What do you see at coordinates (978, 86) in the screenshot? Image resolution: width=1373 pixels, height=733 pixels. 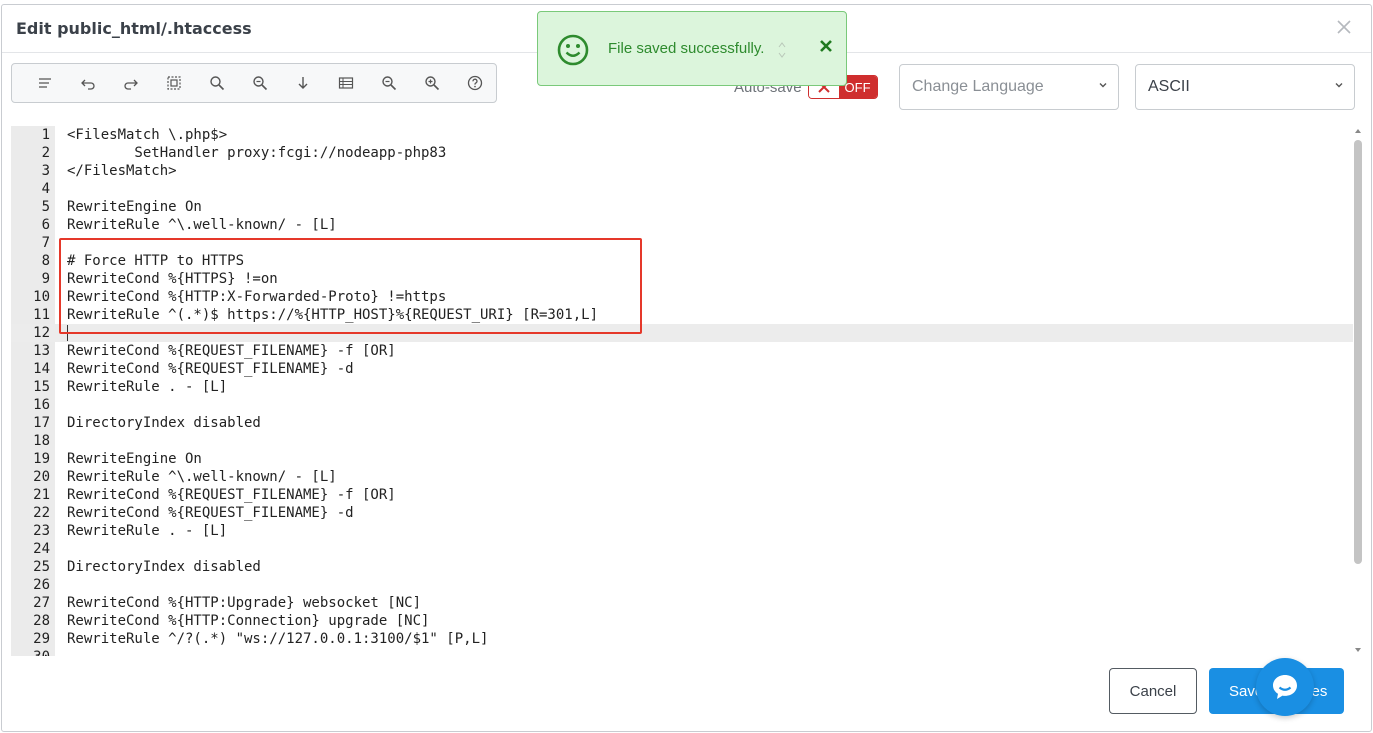 I see `language-select-value: Change Language` at bounding box center [978, 86].